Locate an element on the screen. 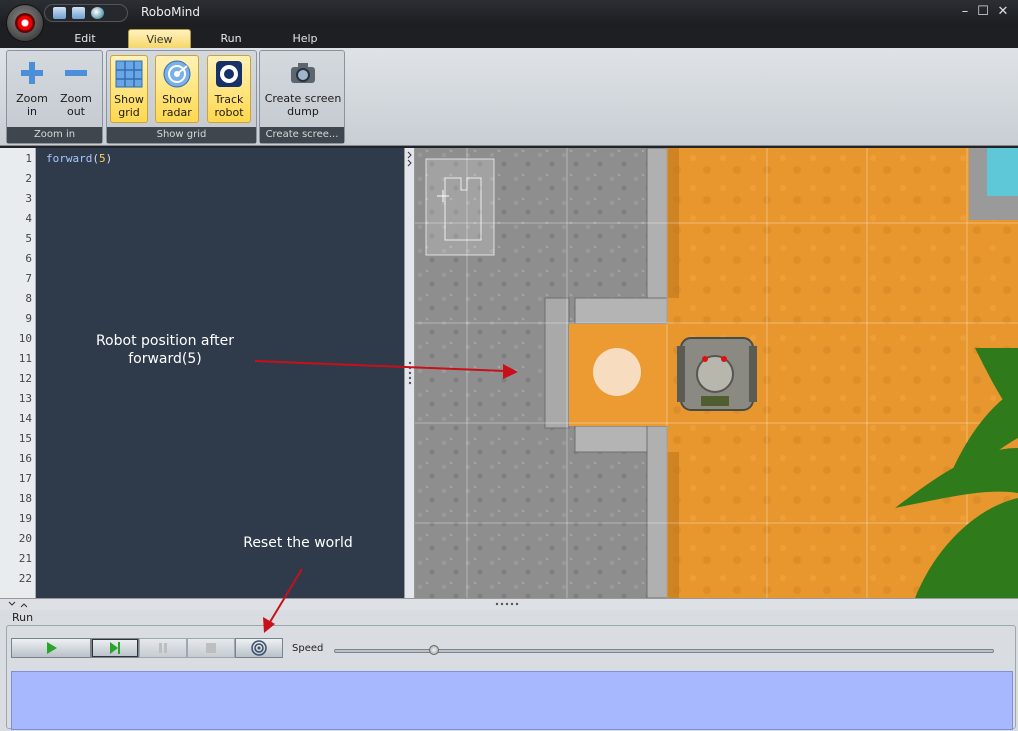 Image resolution: width=1018 pixels, height=731 pixels. plus-icon is located at coordinates (32, 73).